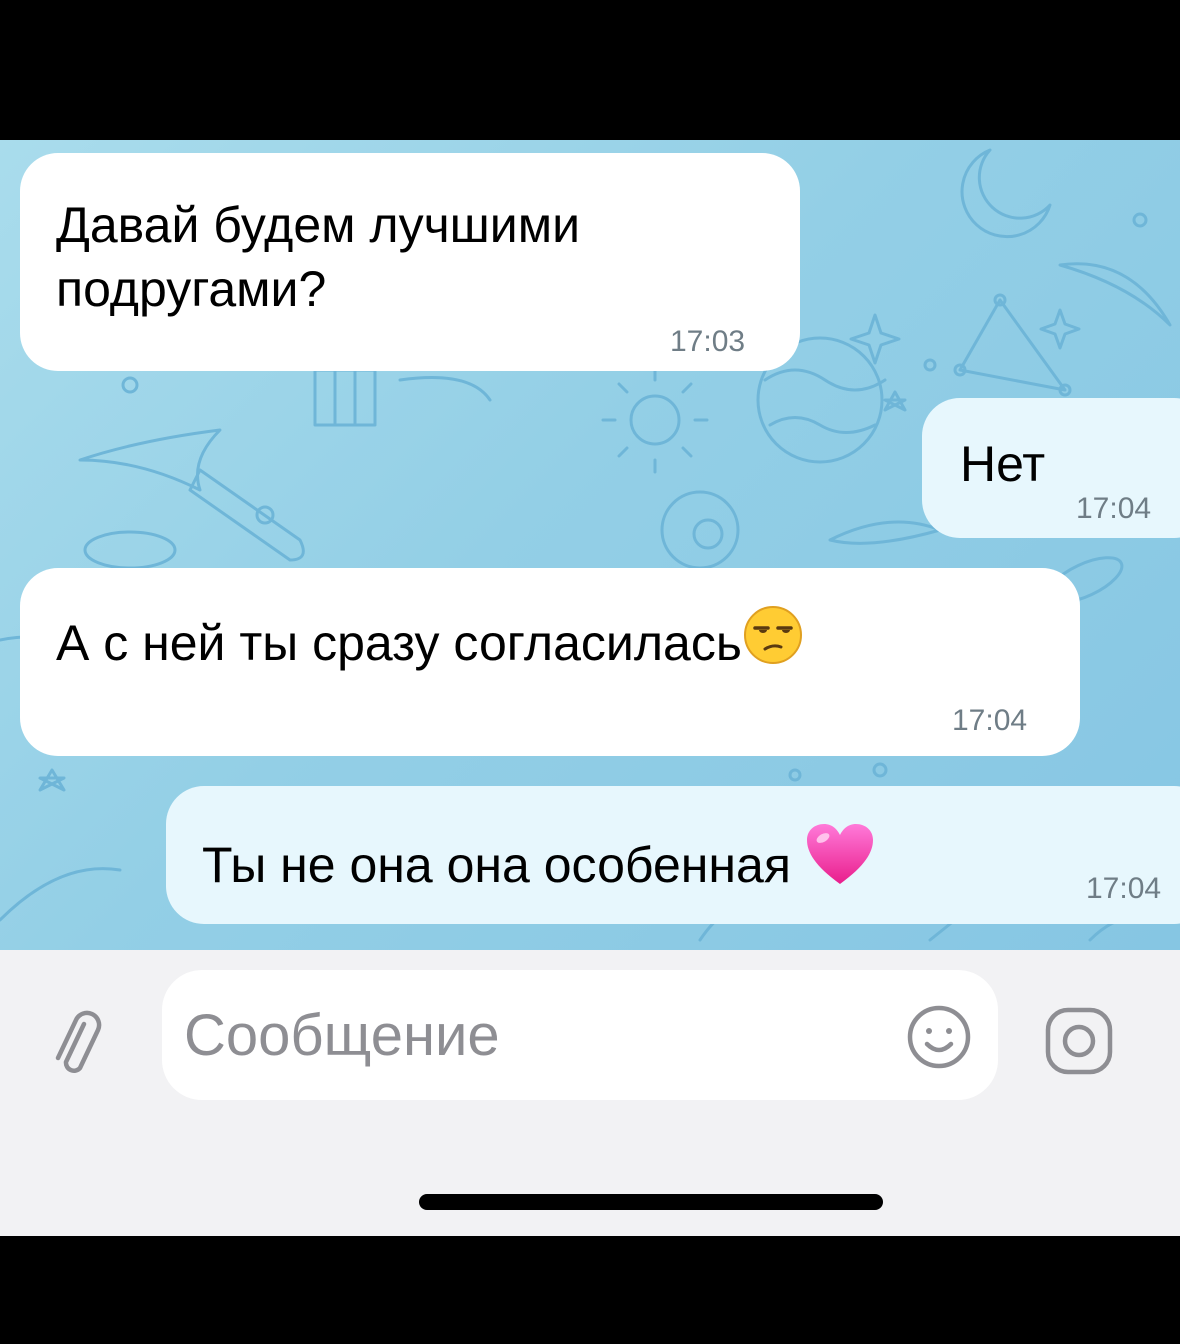 The height and width of the screenshot is (1344, 1180). What do you see at coordinates (1079, 1041) in the screenshot?
I see `camera-icon` at bounding box center [1079, 1041].